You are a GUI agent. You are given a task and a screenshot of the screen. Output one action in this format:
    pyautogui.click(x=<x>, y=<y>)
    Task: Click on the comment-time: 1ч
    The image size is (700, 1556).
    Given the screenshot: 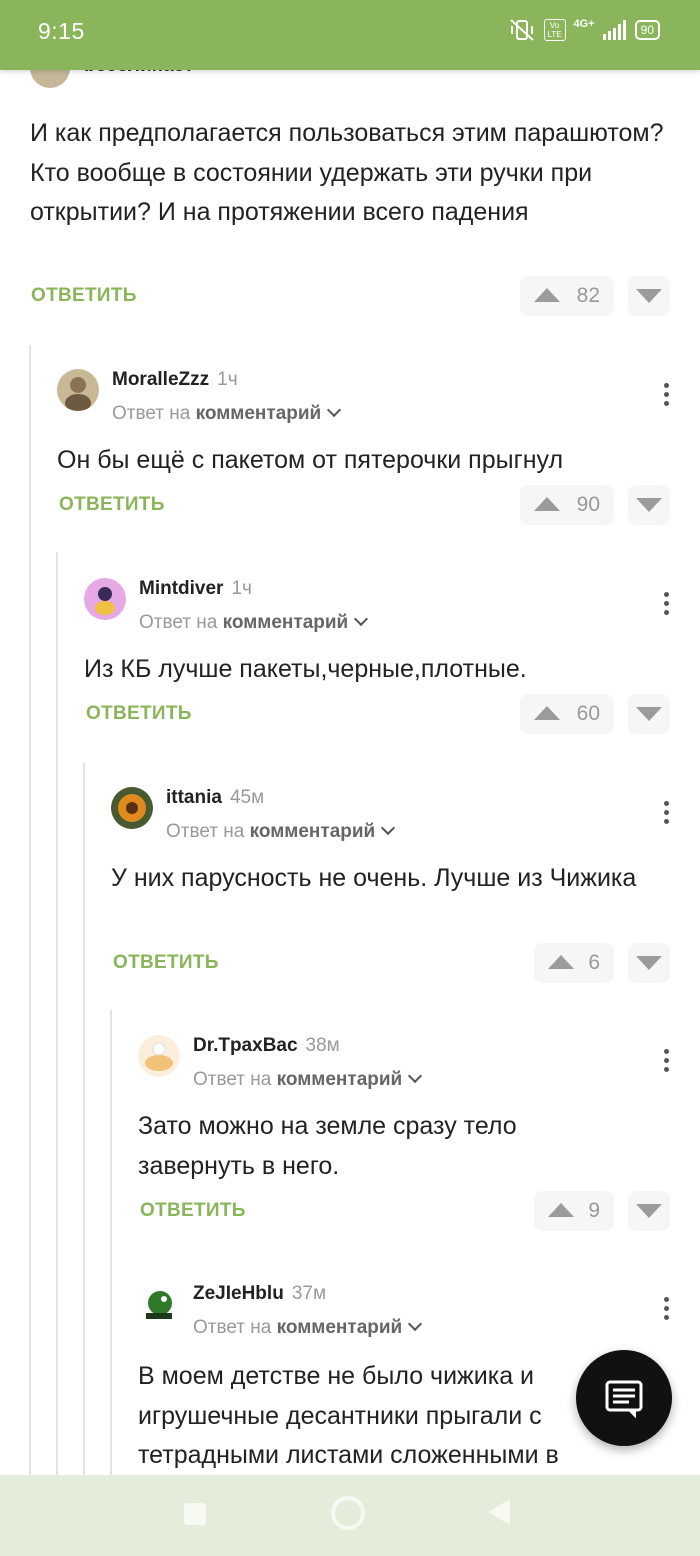 What is the action you would take?
    pyautogui.click(x=227, y=379)
    